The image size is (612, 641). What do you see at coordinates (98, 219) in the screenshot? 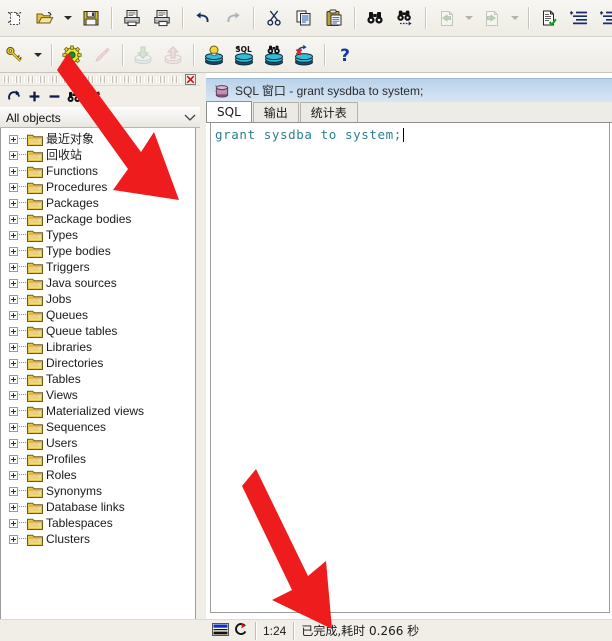
I see `tree-item-package-bodies: Package bodies` at bounding box center [98, 219].